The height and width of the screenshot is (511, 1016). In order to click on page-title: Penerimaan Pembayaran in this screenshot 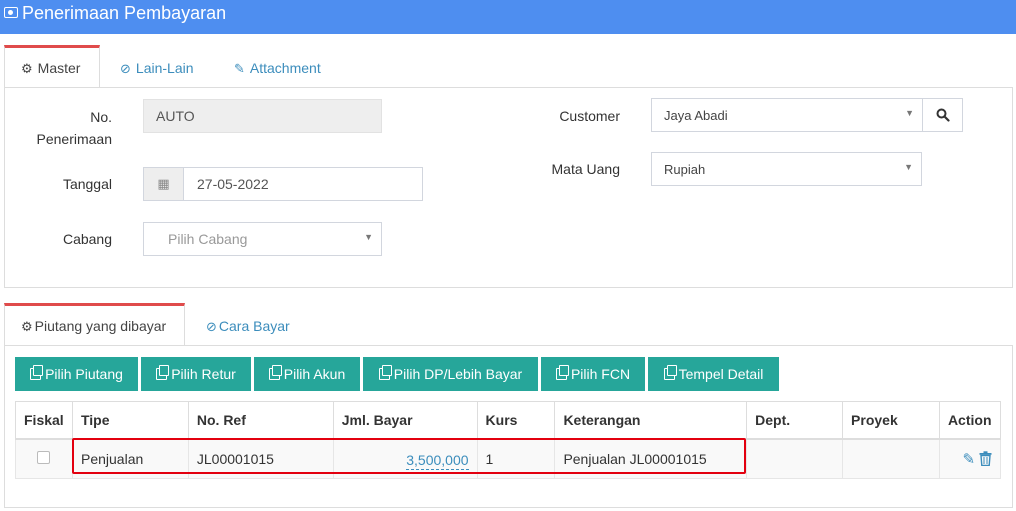, I will do `click(124, 13)`.